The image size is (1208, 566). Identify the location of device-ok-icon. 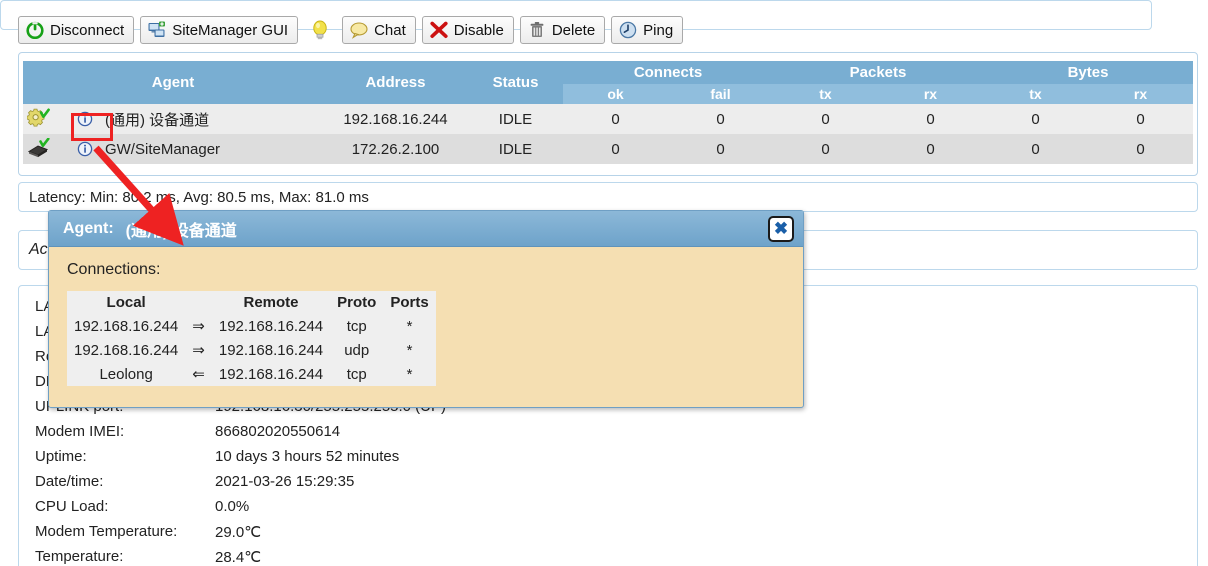
(39, 149).